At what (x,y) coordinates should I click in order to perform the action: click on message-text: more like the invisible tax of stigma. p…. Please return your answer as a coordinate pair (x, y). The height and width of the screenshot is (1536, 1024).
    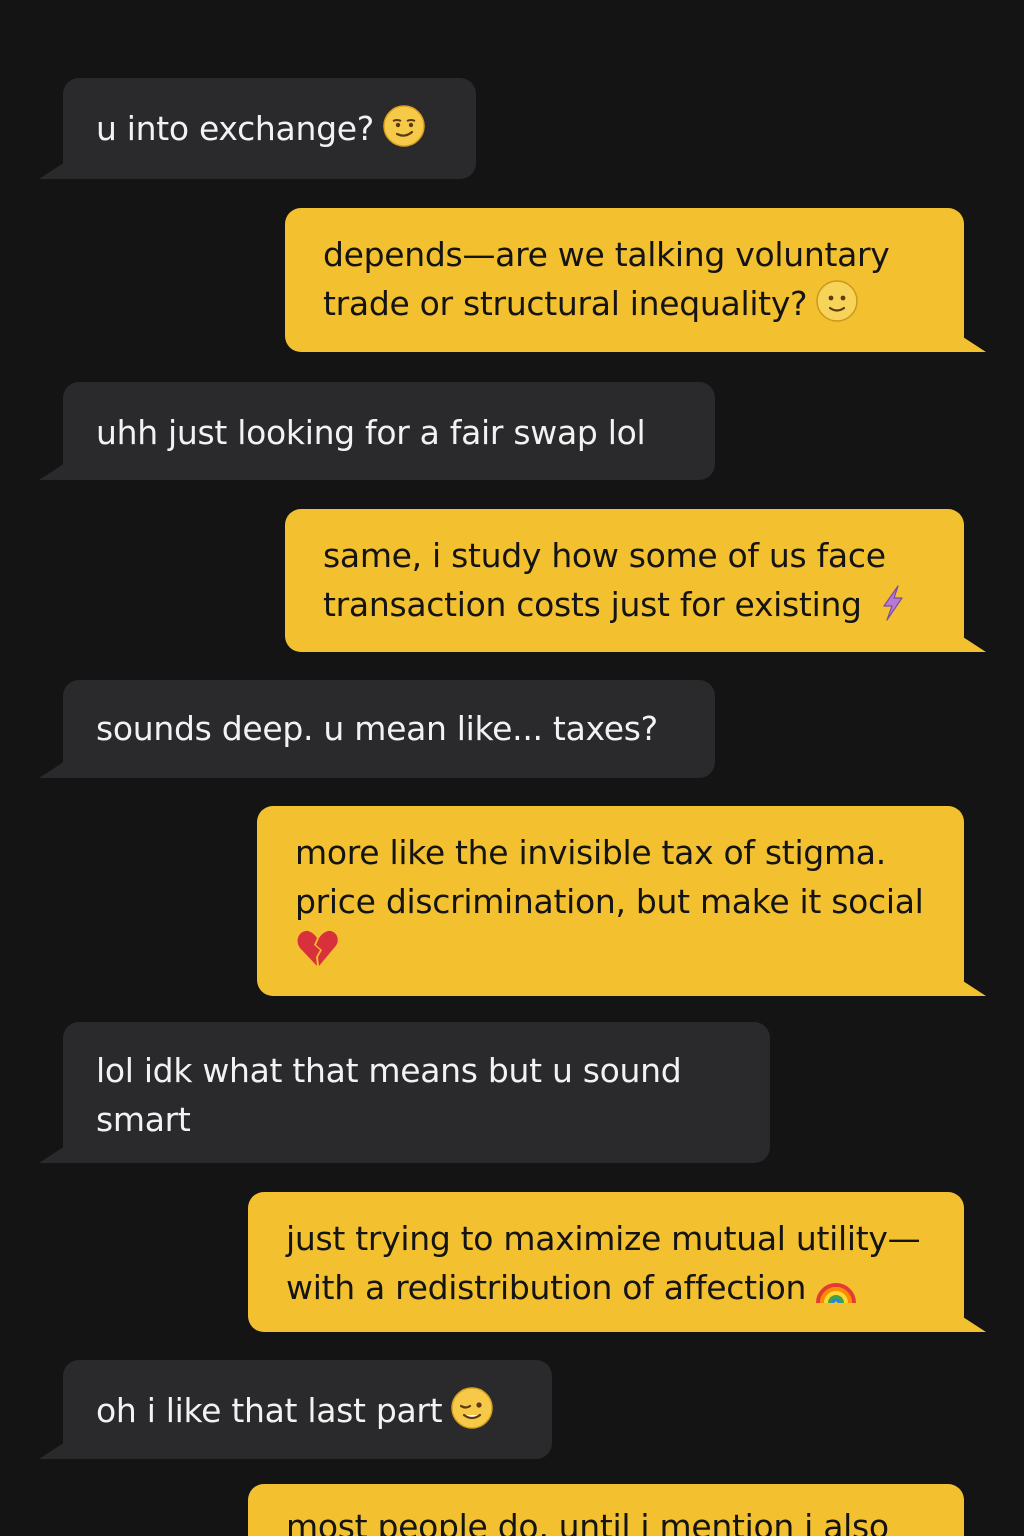
    Looking at the image, I should click on (617, 901).